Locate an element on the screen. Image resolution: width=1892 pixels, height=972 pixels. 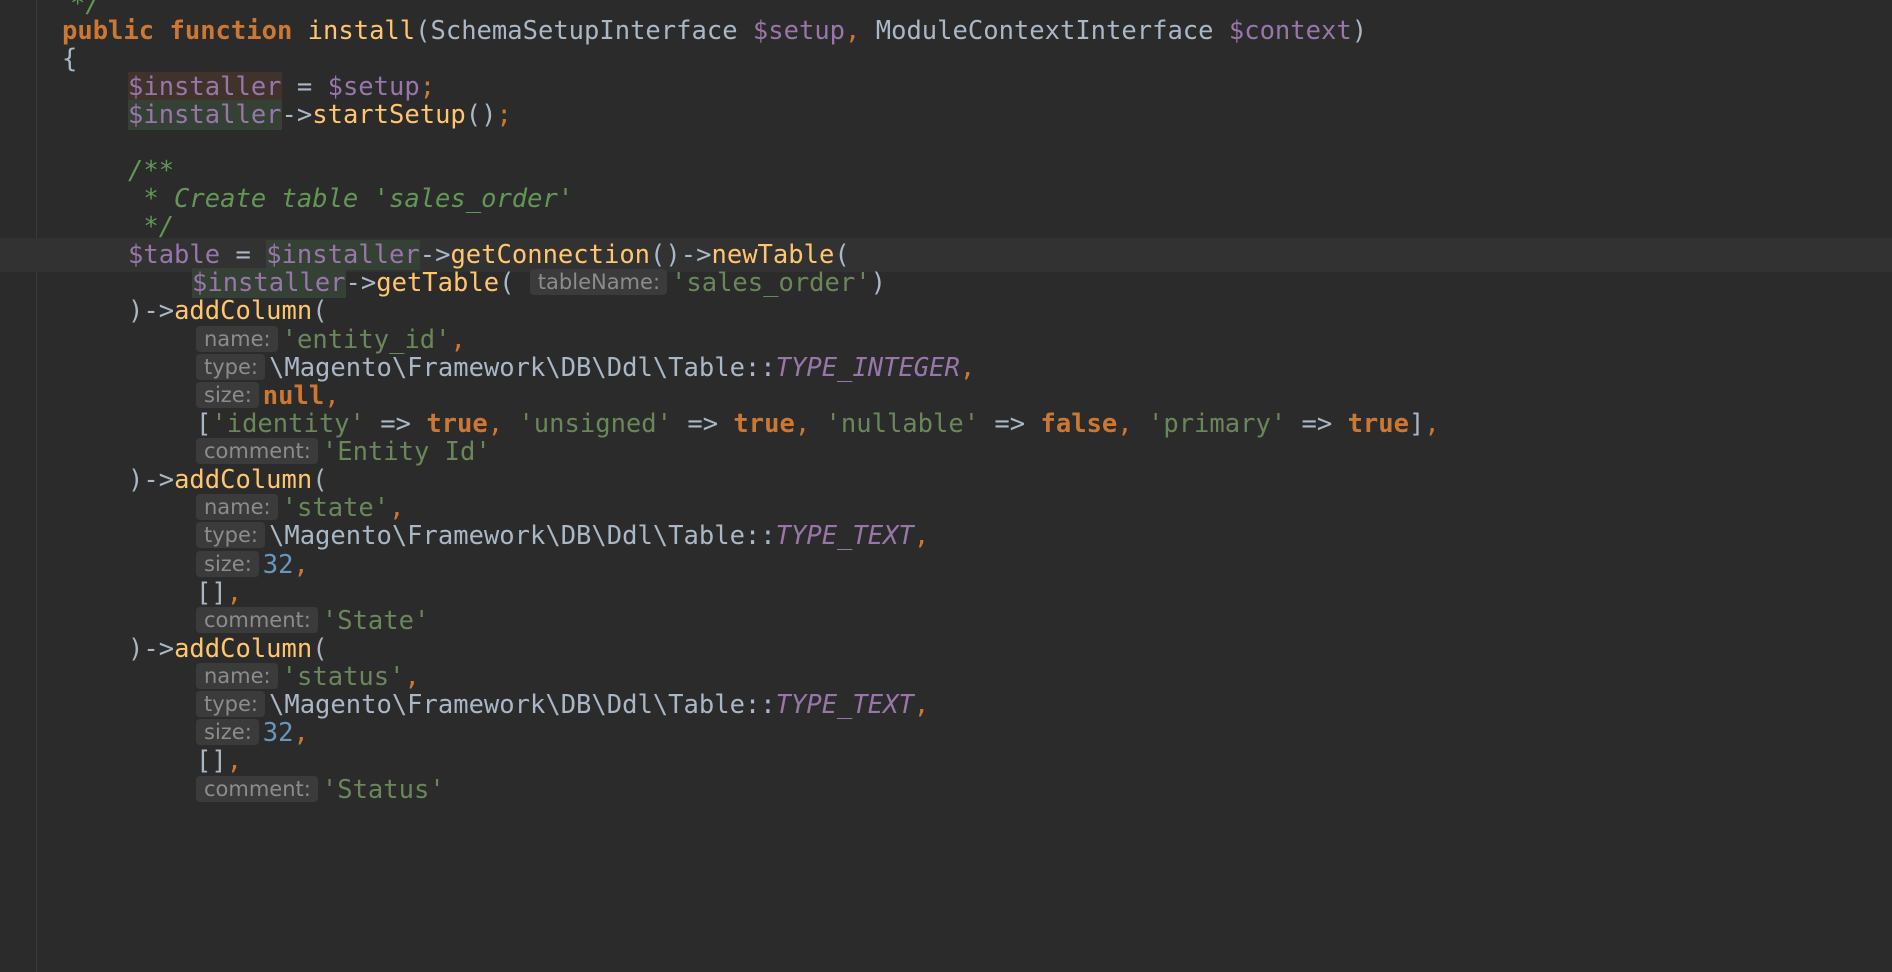
code-token: ( is located at coordinates (320, 311).